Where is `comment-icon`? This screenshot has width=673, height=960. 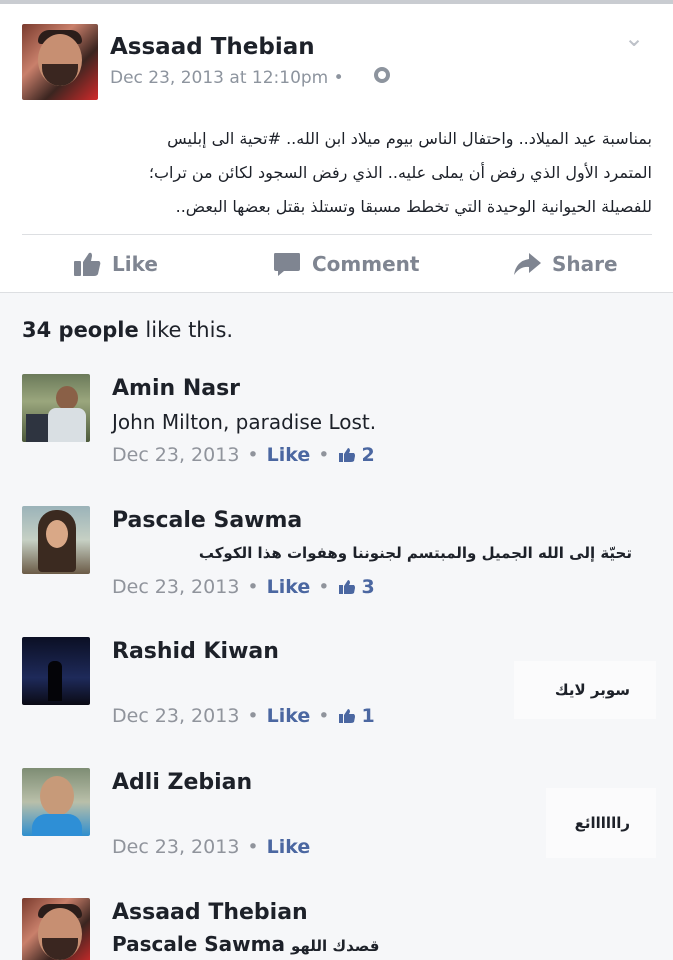 comment-icon is located at coordinates (287, 264).